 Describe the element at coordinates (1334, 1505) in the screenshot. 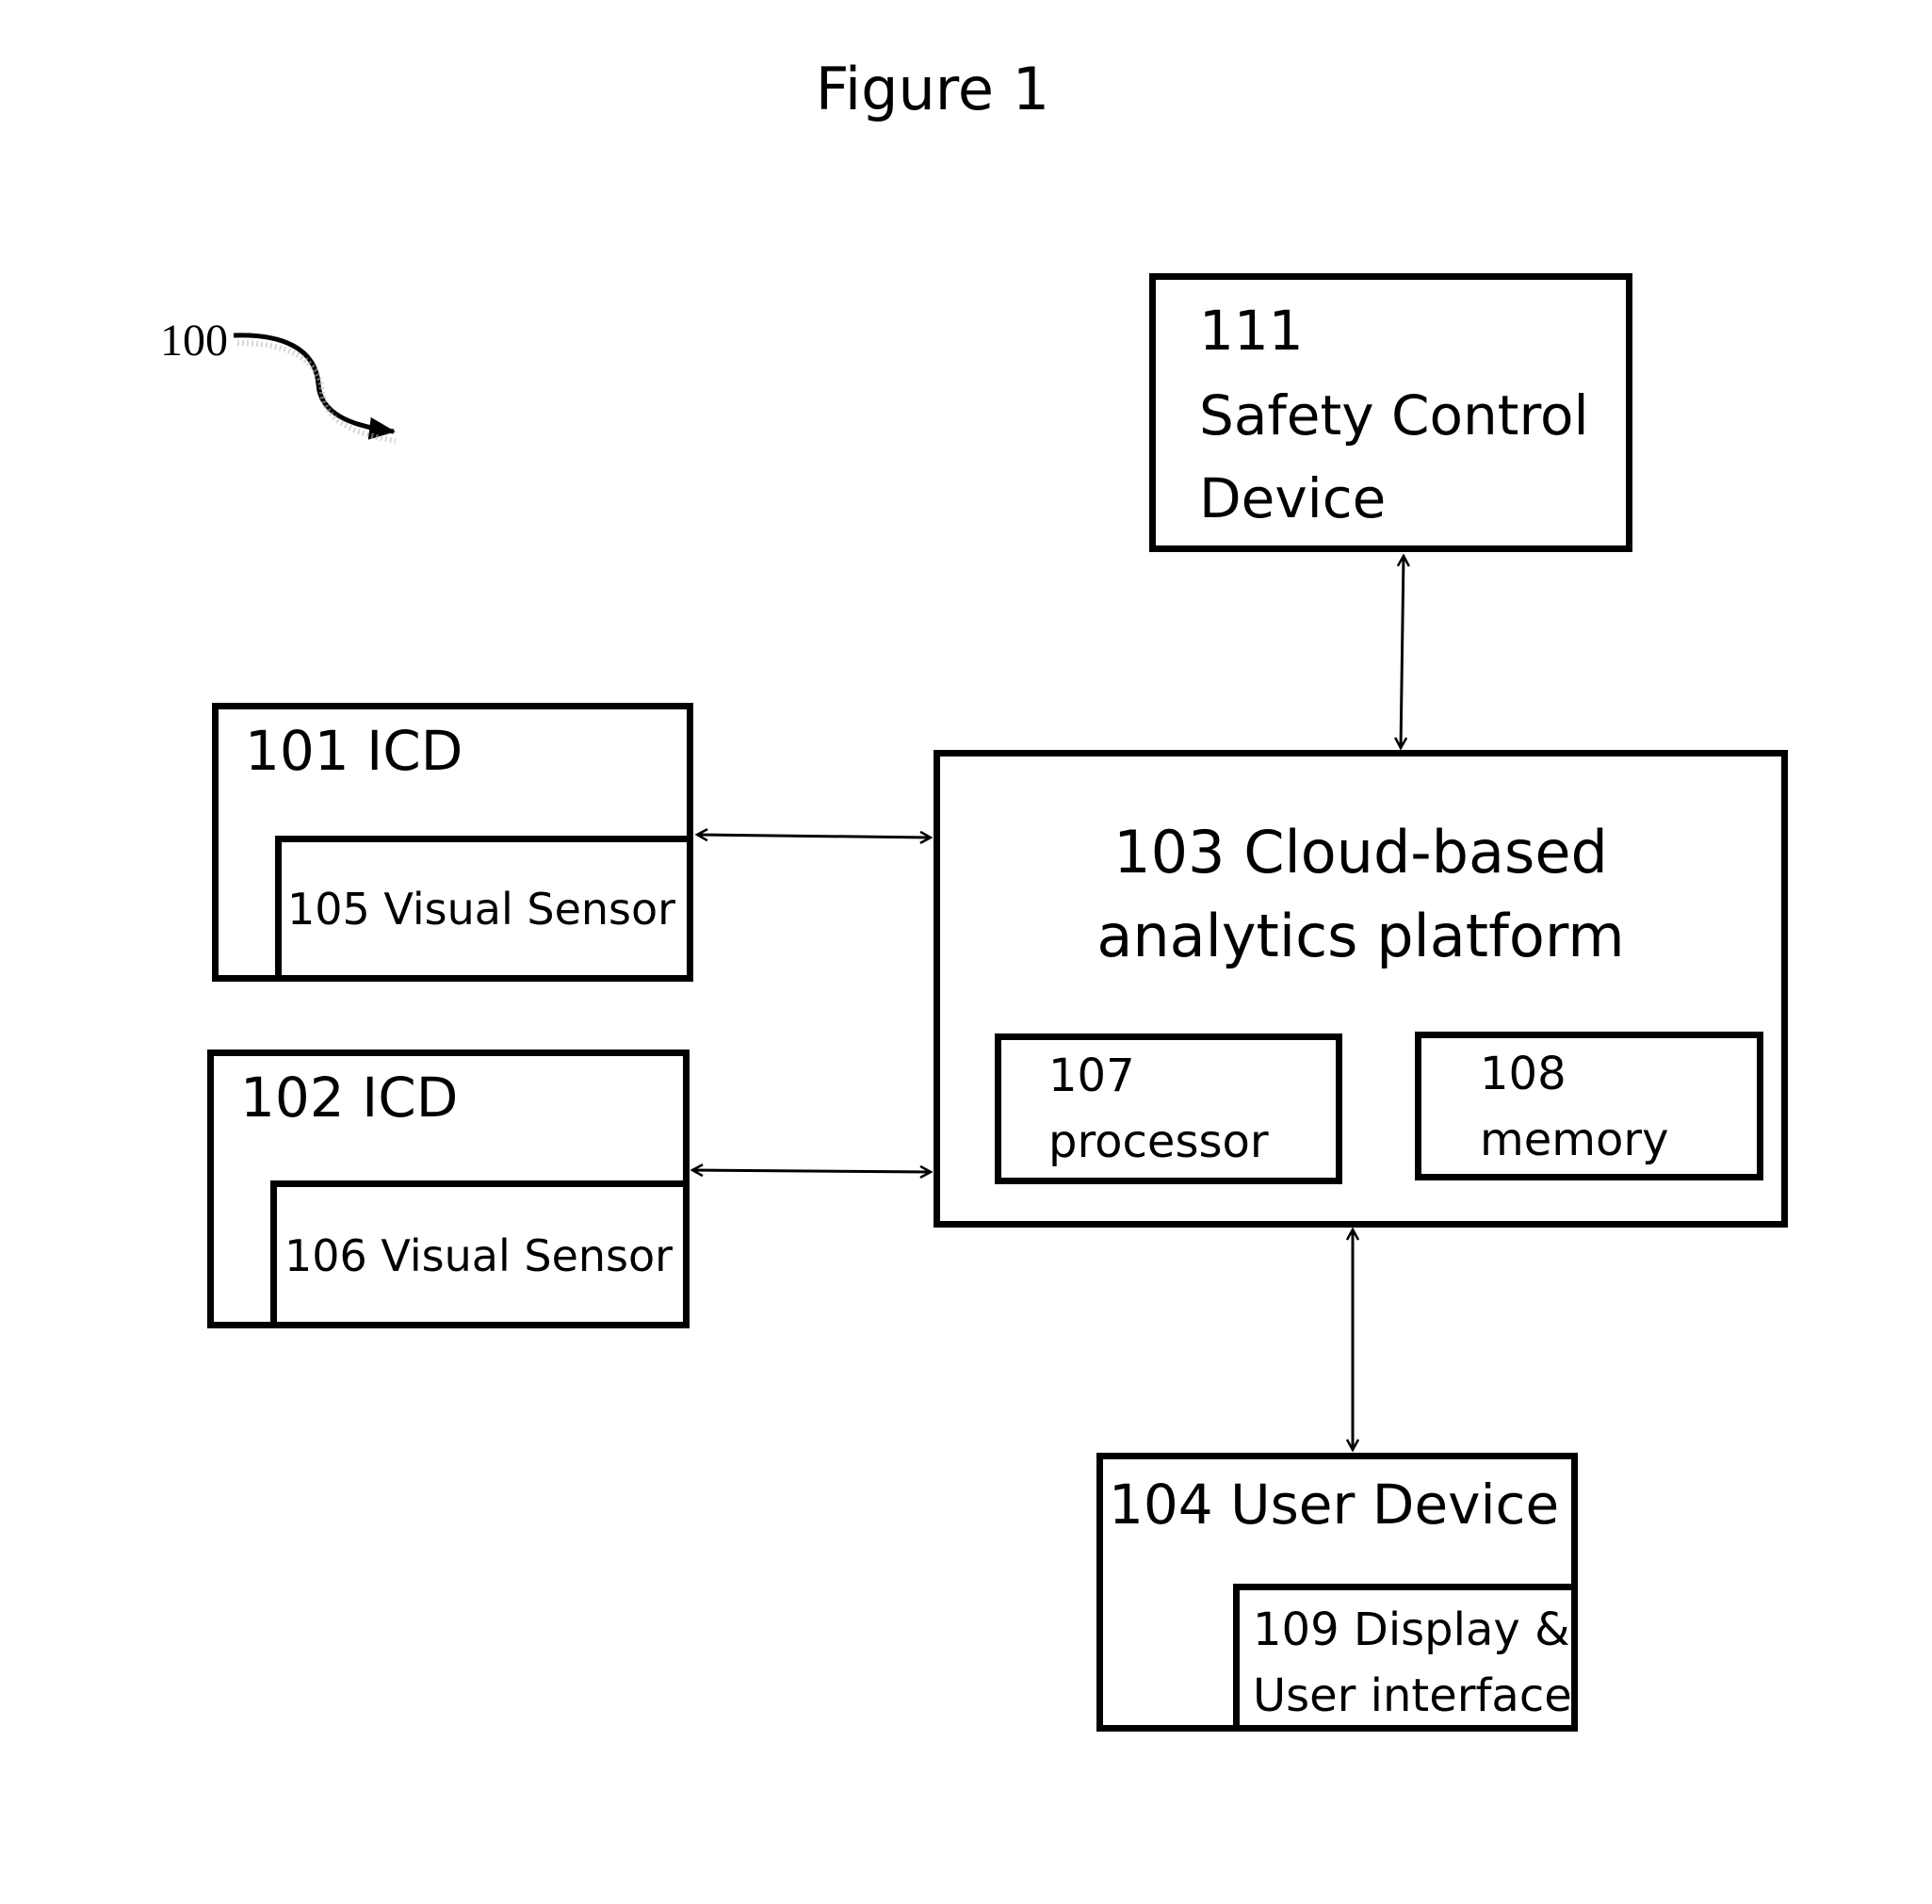

I see `user-device-label: 104 User Device` at that location.